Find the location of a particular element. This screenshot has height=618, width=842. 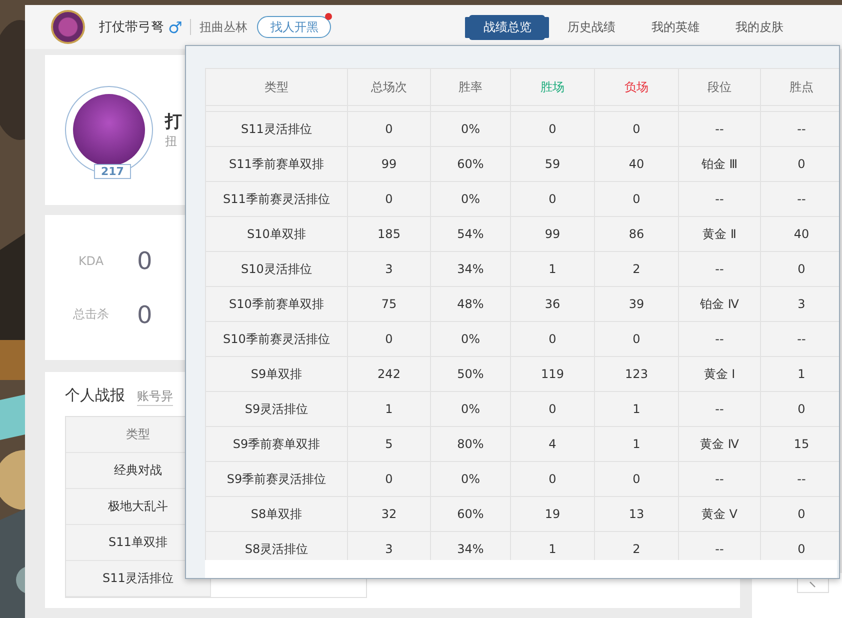

table-cell: 黄金 Ⅴ is located at coordinates (719, 514).